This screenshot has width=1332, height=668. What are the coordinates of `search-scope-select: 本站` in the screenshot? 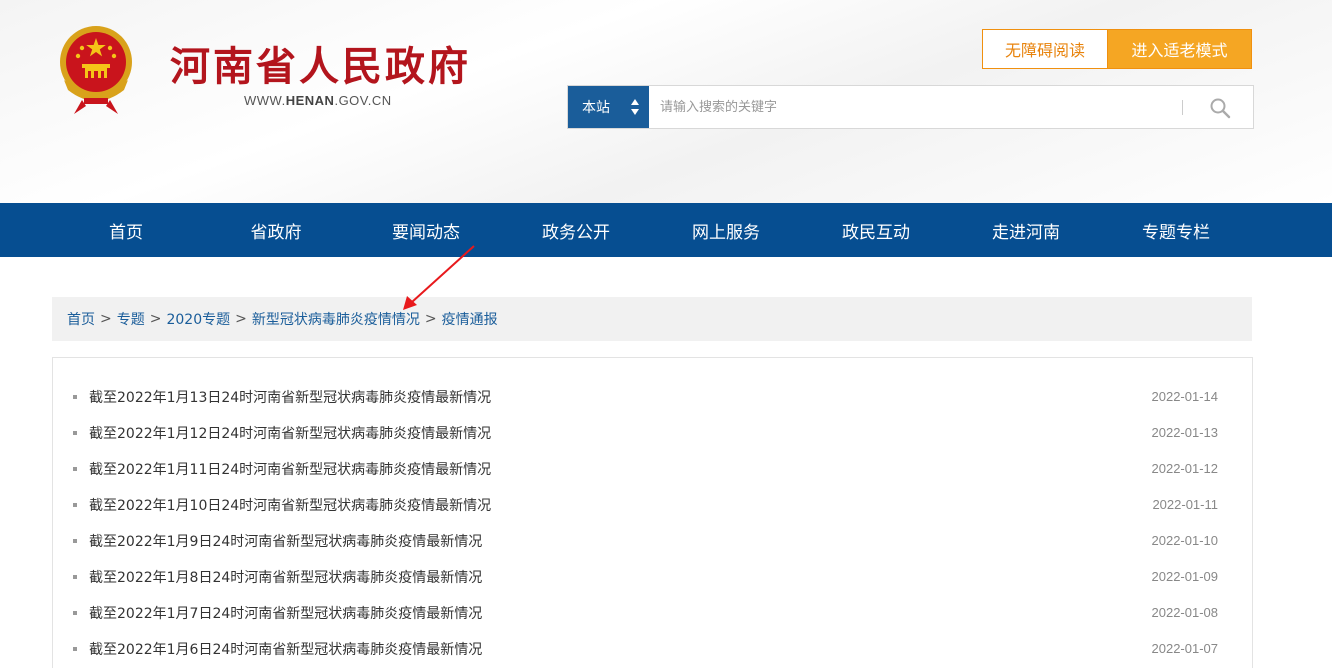 It's located at (608, 107).